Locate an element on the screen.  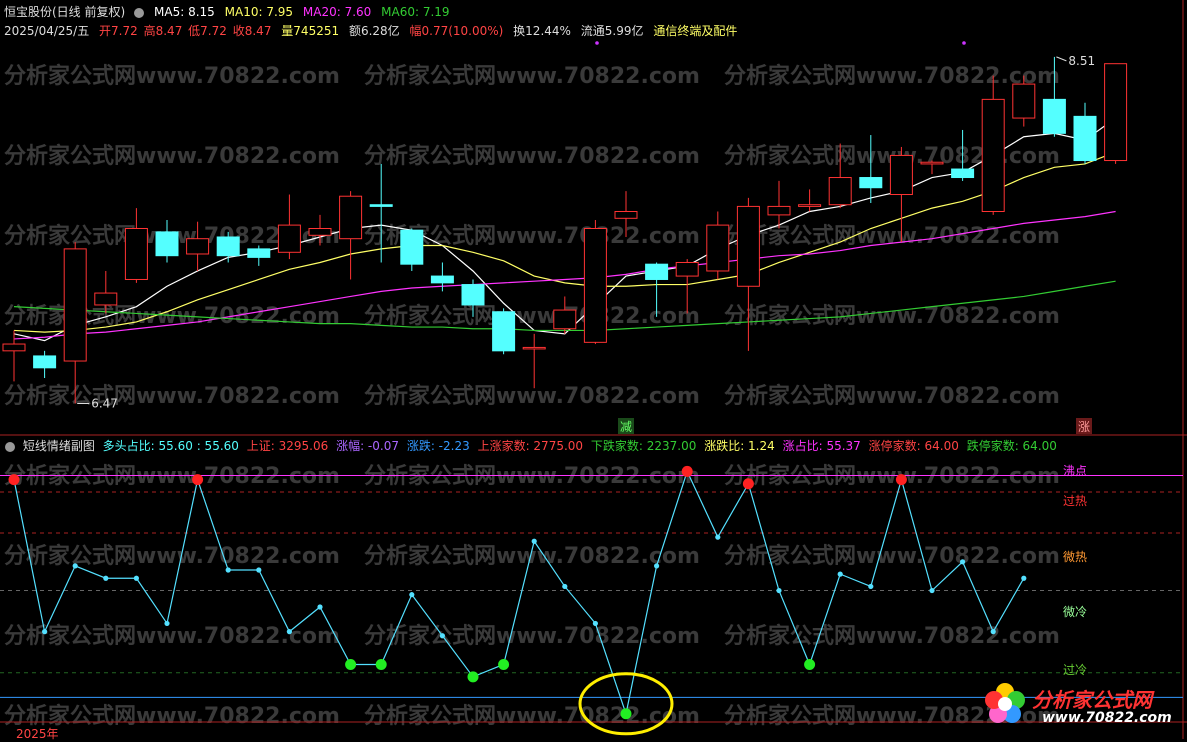
ma20-label: MA20: 7.60 is located at coordinates (337, 12).